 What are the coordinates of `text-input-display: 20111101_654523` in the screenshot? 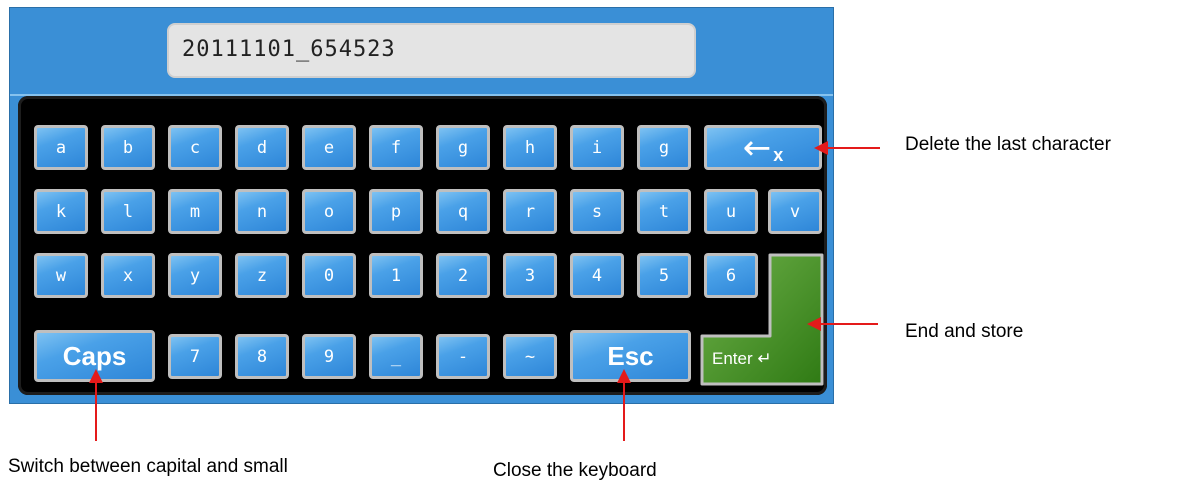 It's located at (431, 50).